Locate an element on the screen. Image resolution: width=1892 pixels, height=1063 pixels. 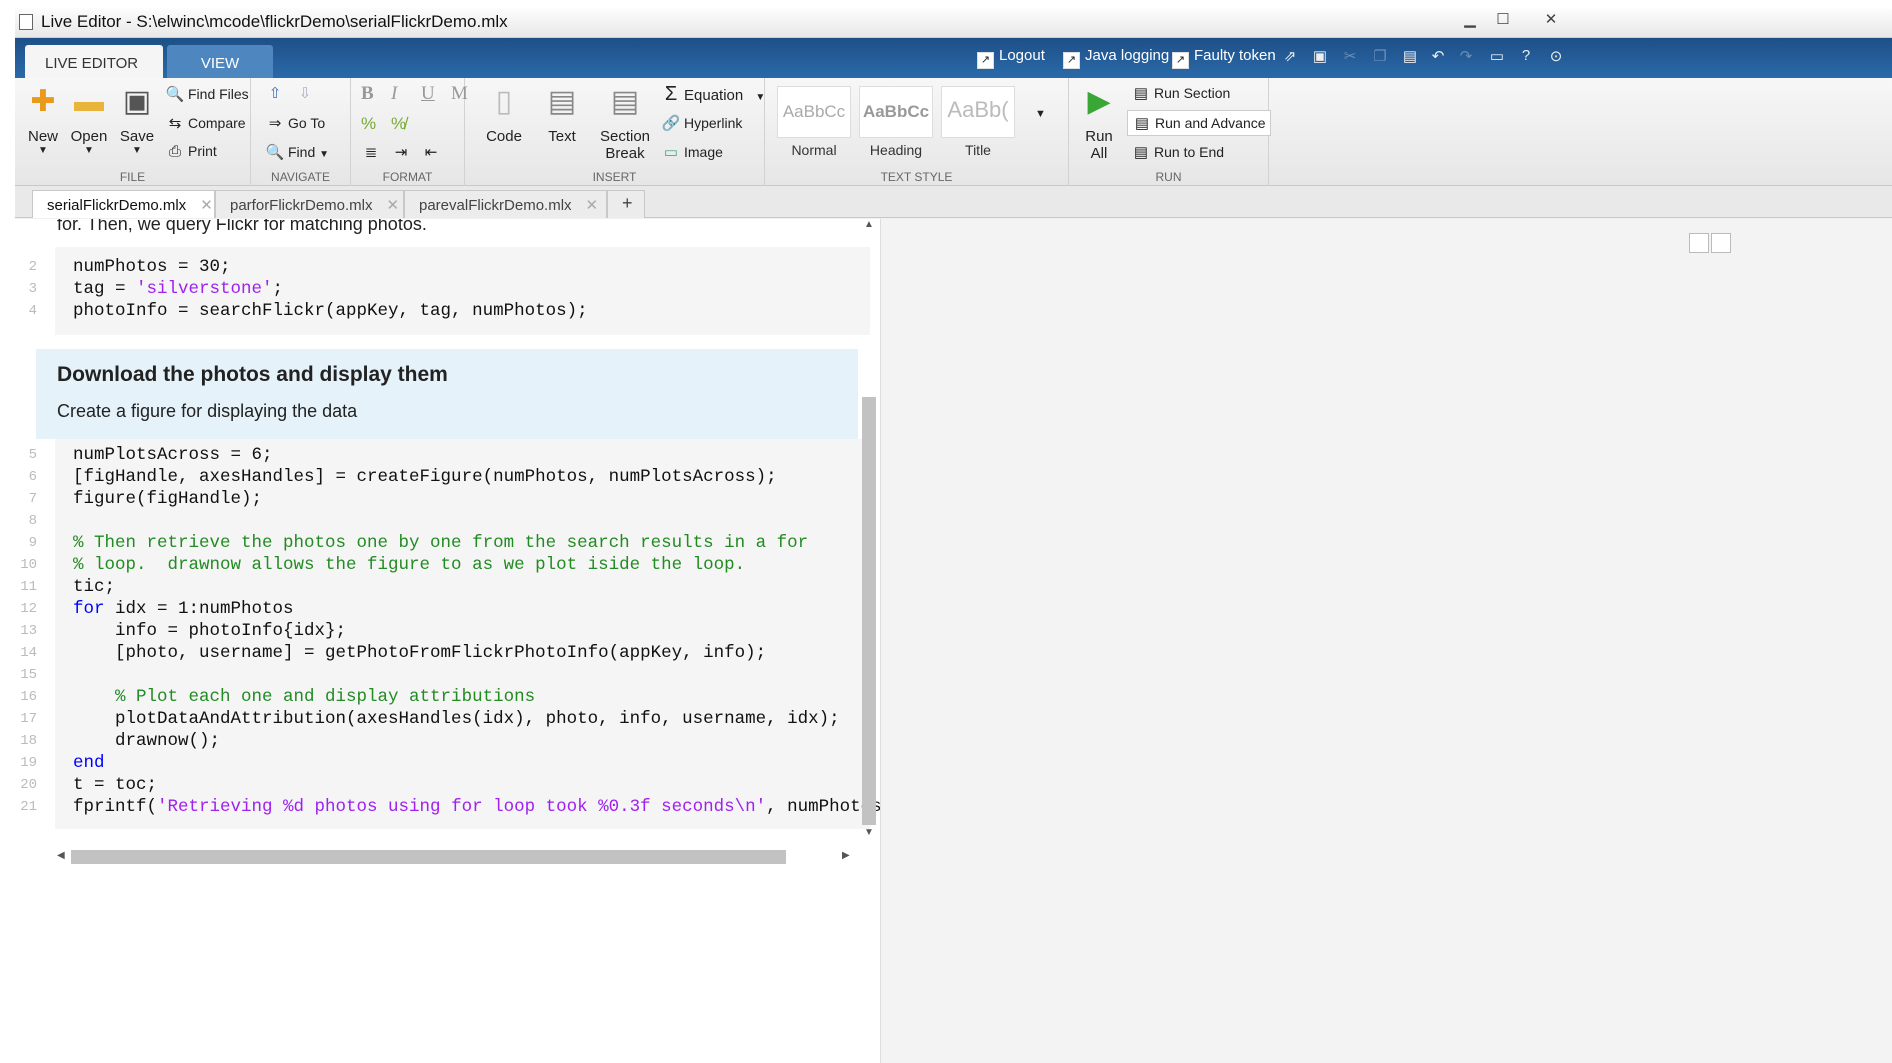
compare-button: ⇆ Compare is located at coordinates (205, 123).